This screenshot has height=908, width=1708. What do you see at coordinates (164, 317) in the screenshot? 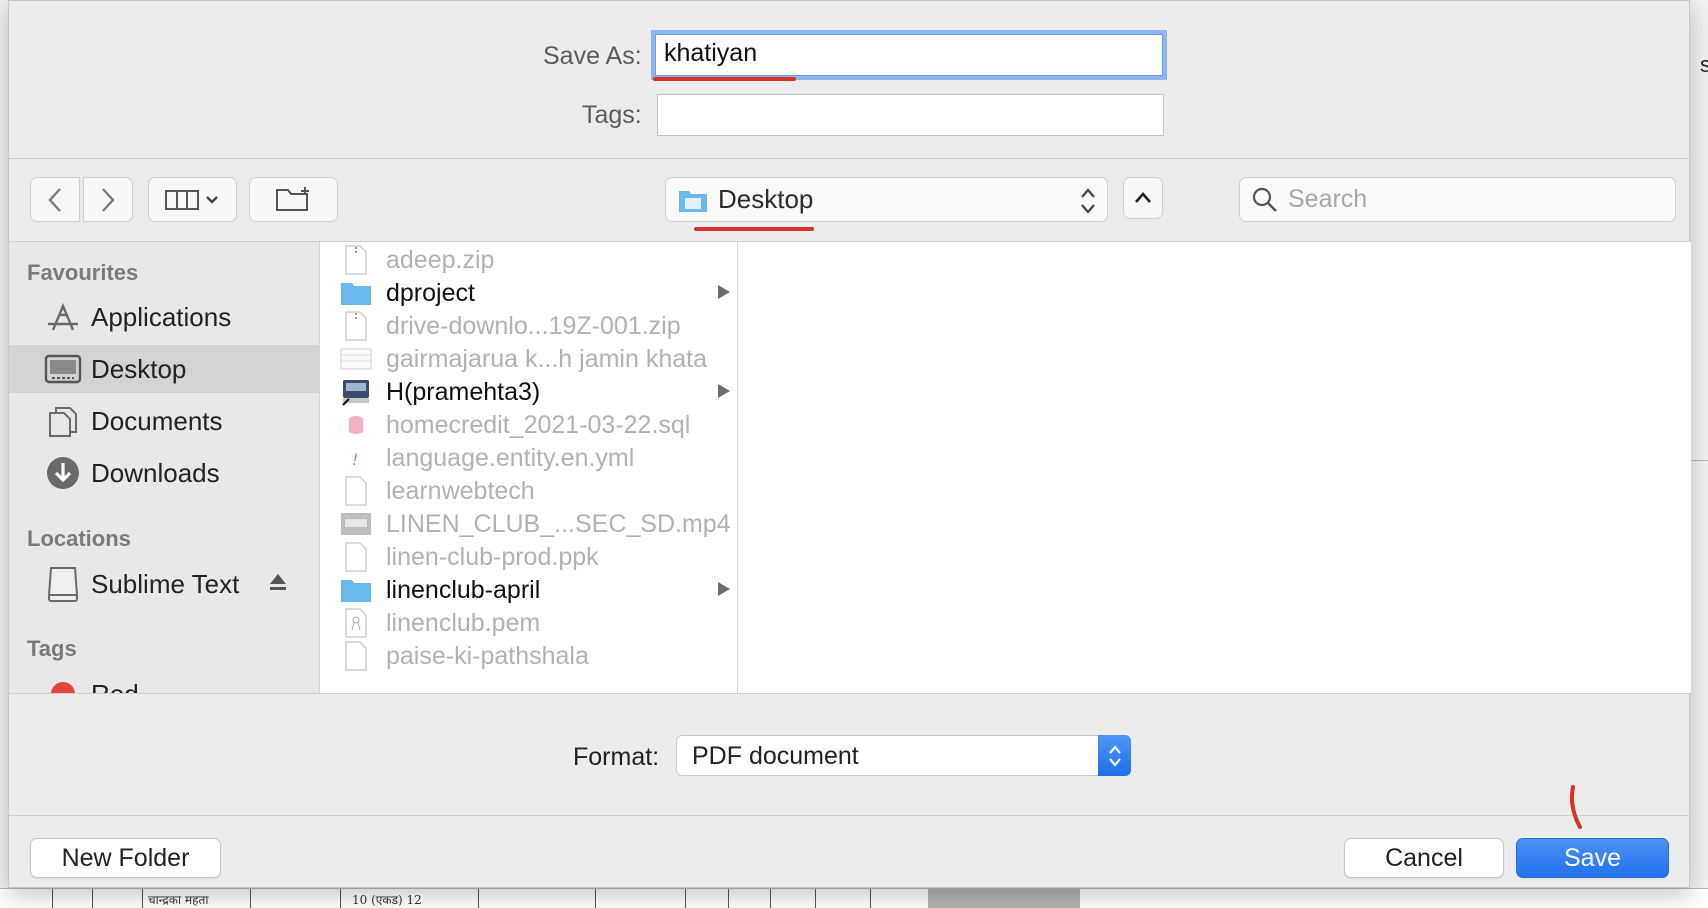
I see `sidebar-item-applications: Applications` at bounding box center [164, 317].